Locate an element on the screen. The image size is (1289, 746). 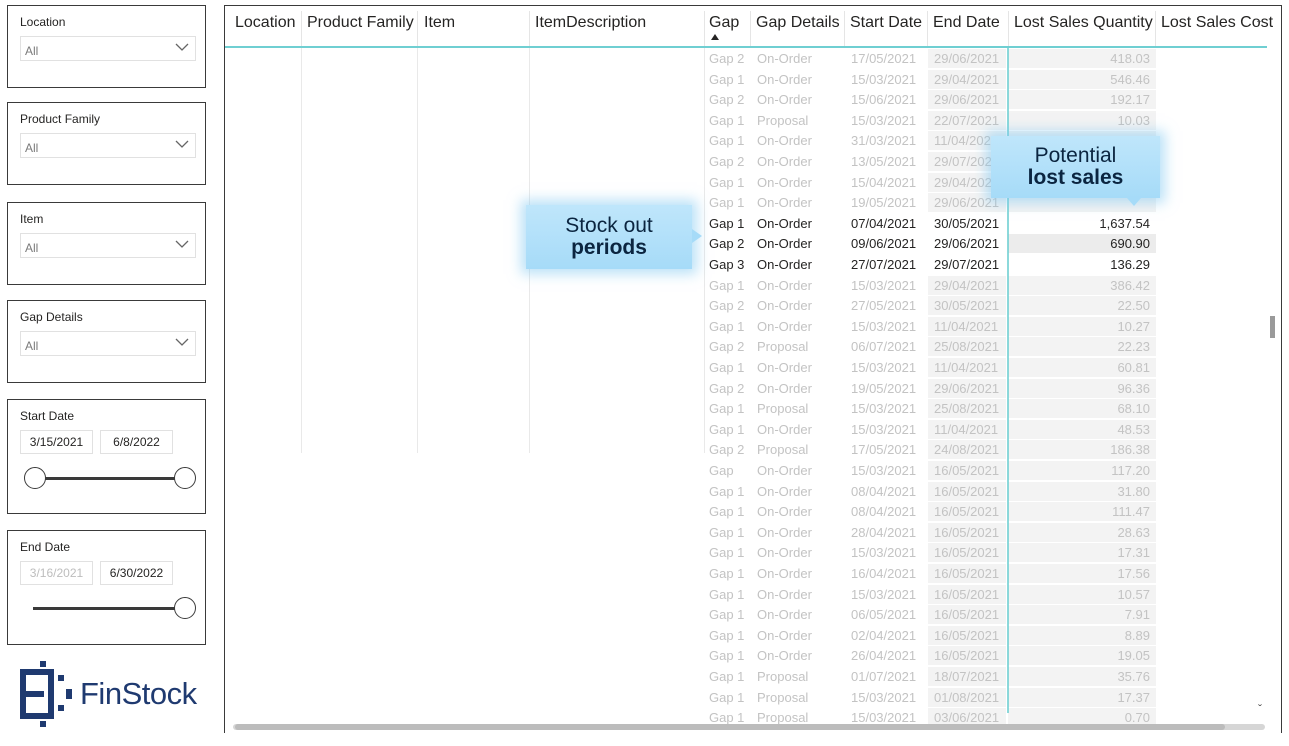
start-date-to-input: 6/8/2022 is located at coordinates (136, 442).